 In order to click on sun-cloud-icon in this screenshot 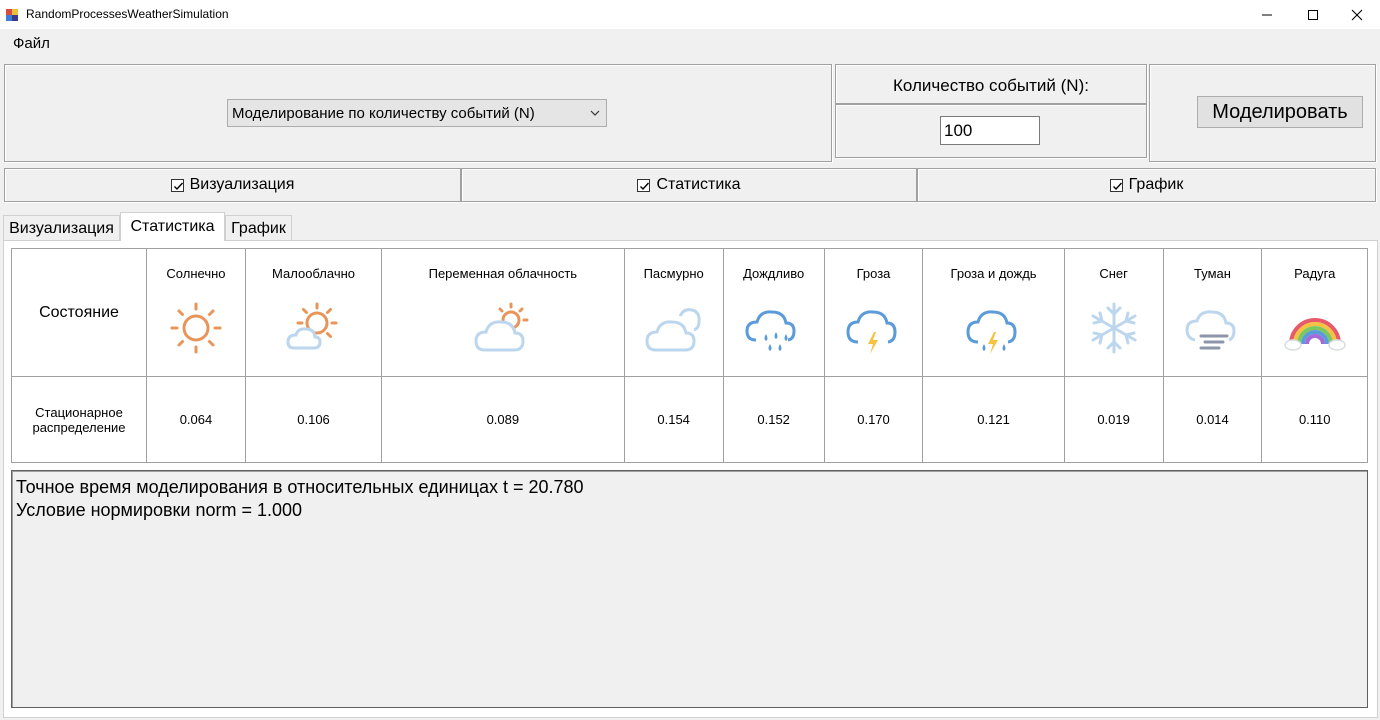, I will do `click(312, 326)`.